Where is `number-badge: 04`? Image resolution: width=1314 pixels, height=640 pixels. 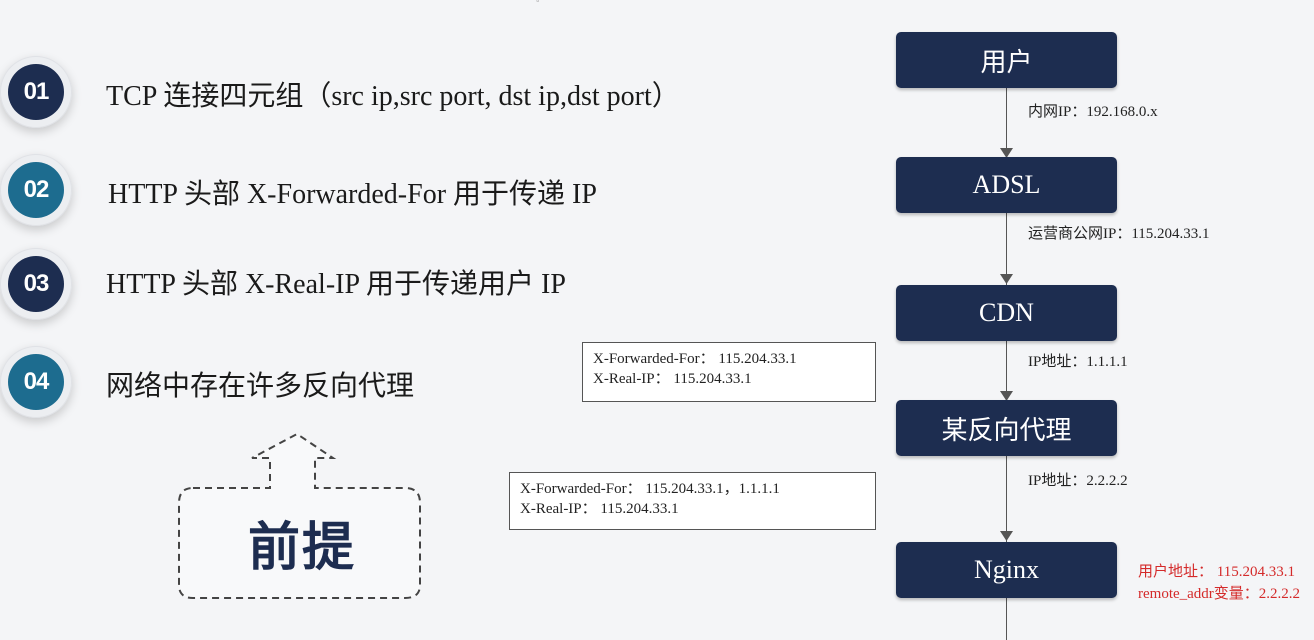 number-badge: 04 is located at coordinates (36, 382).